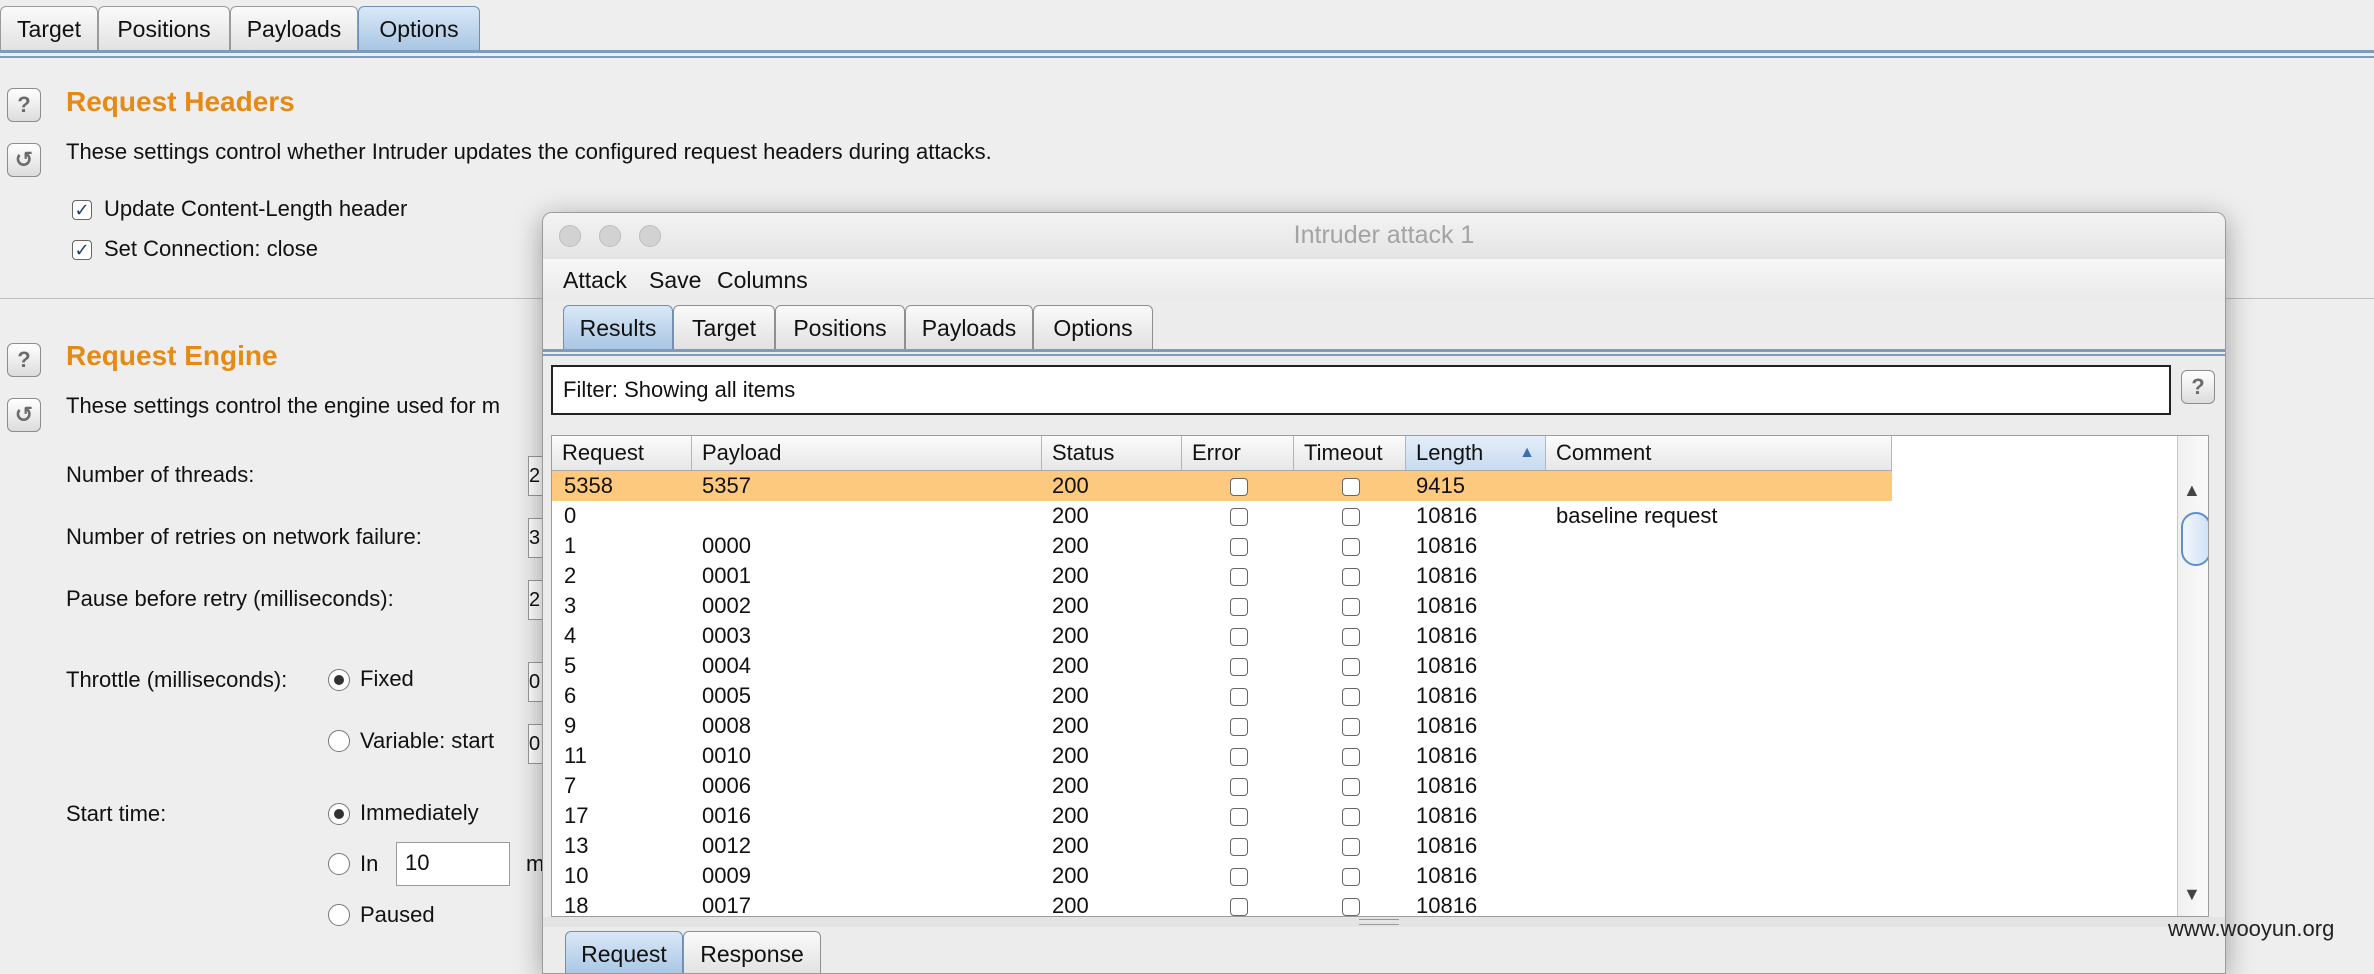 Image resolution: width=2374 pixels, height=974 pixels. What do you see at coordinates (1222, 726) in the screenshot?
I see `table-row: 9 0008 200 10816` at bounding box center [1222, 726].